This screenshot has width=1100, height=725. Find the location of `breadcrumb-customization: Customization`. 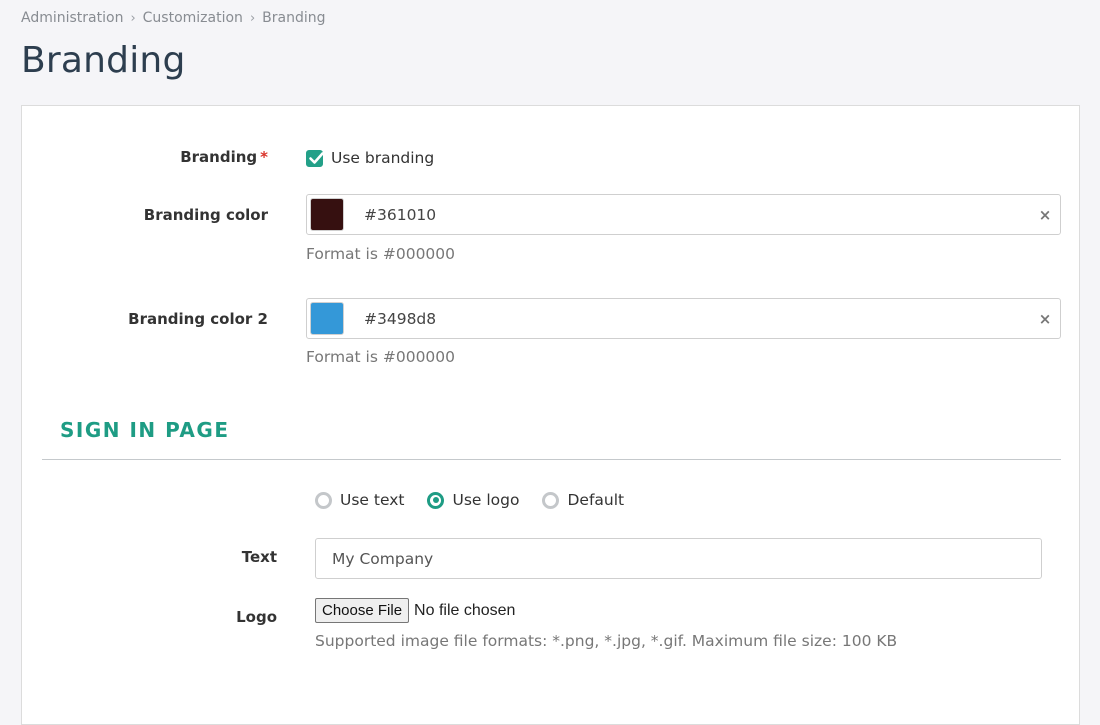

breadcrumb-customization: Customization is located at coordinates (193, 18).